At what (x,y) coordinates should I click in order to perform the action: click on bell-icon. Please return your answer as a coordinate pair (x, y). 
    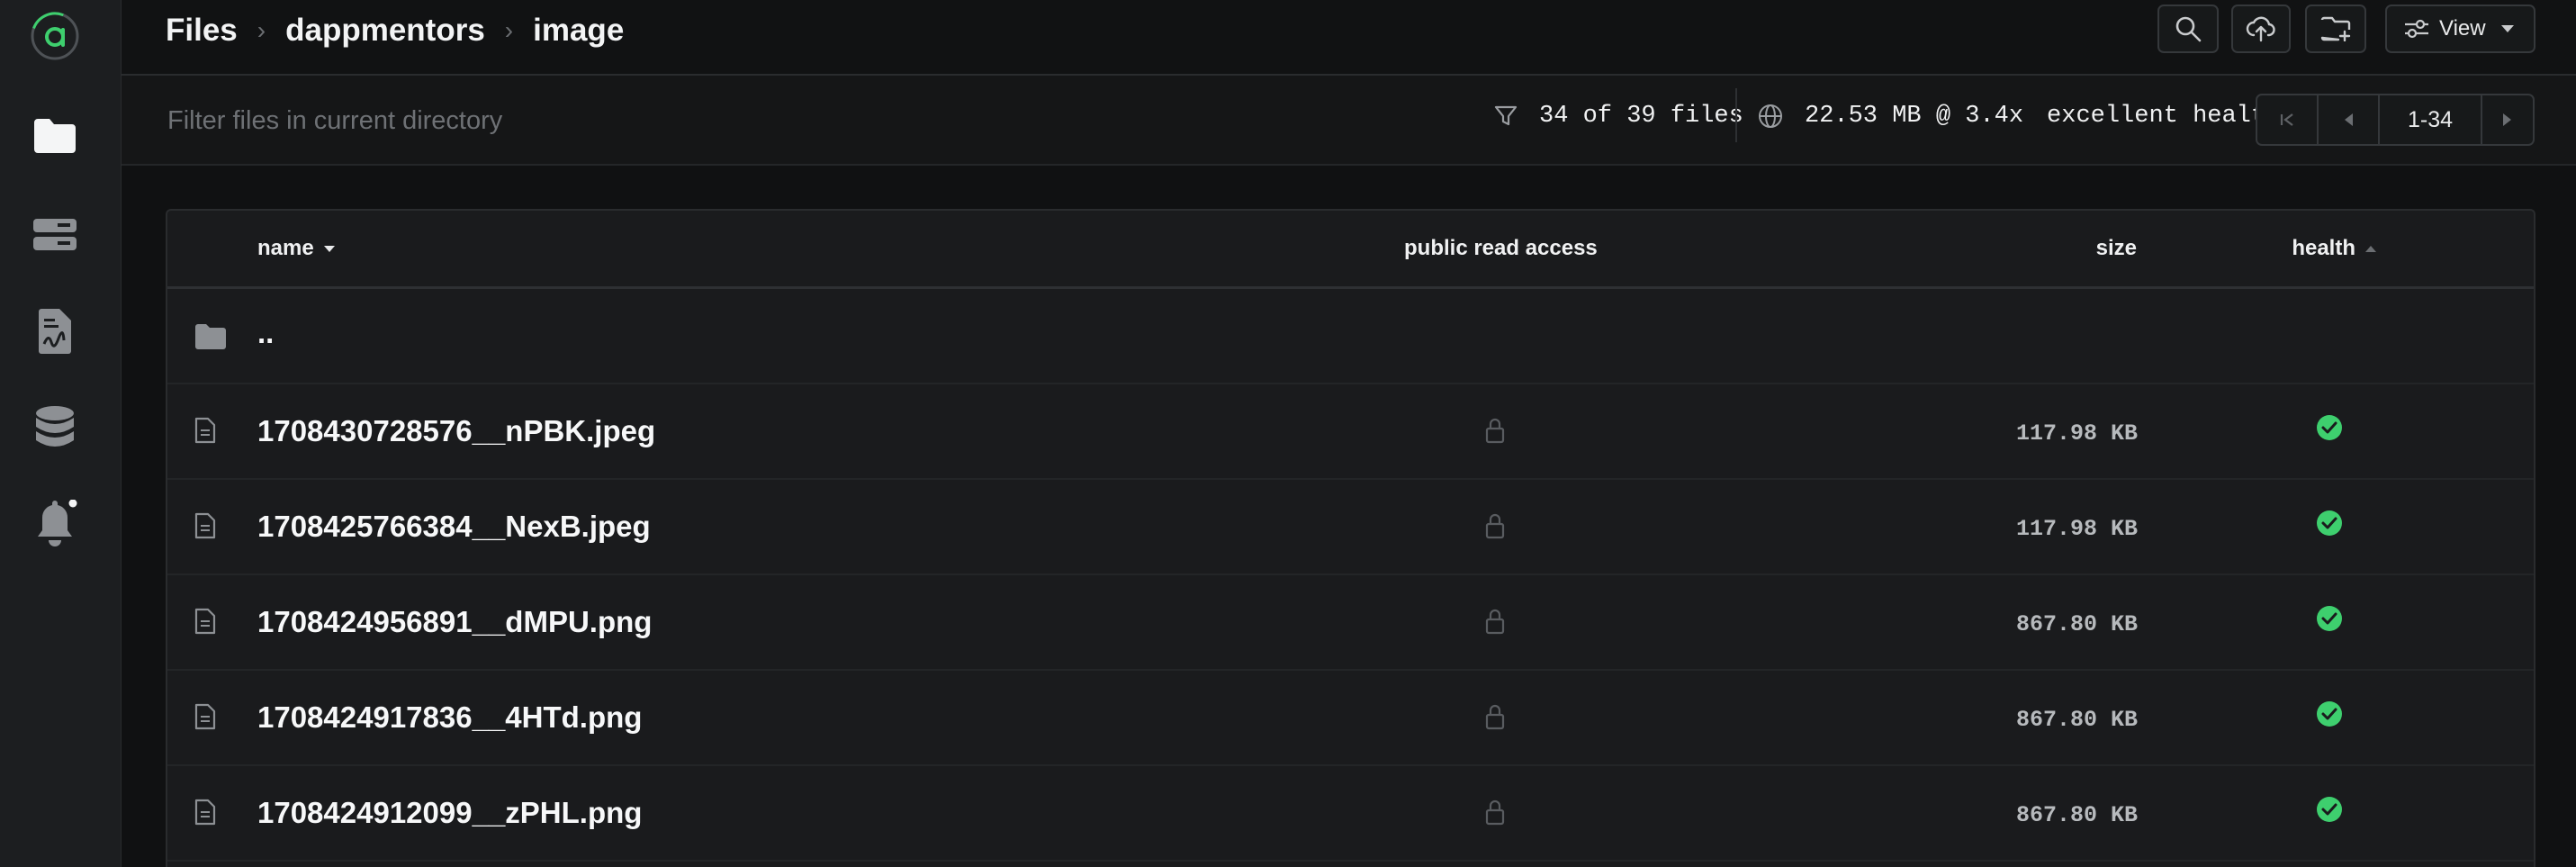
    Looking at the image, I should click on (55, 525).